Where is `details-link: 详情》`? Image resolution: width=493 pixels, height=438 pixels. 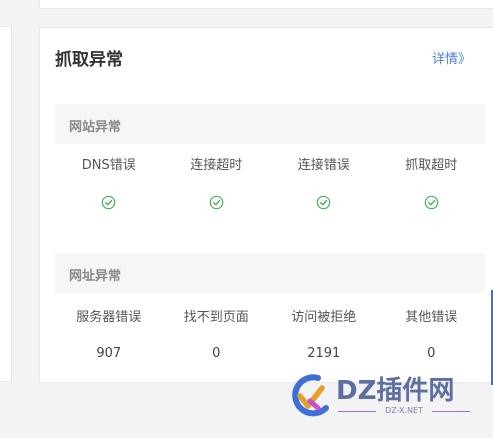 details-link: 详情》 is located at coordinates (451, 57).